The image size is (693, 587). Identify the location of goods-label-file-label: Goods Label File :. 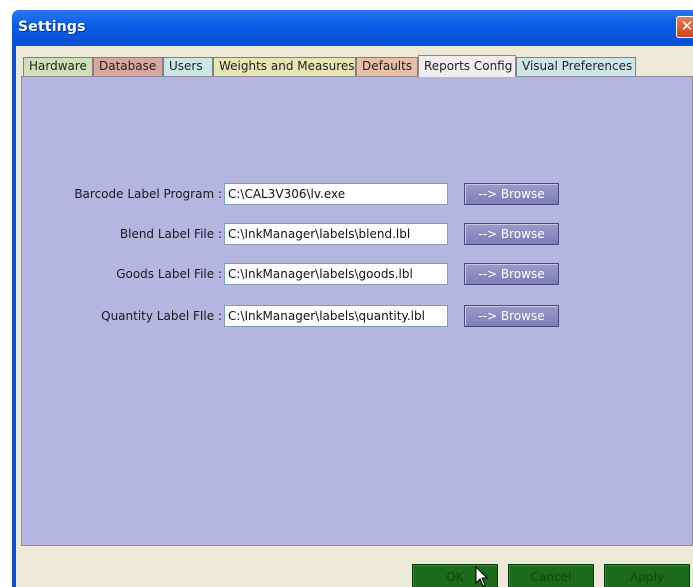
(169, 274).